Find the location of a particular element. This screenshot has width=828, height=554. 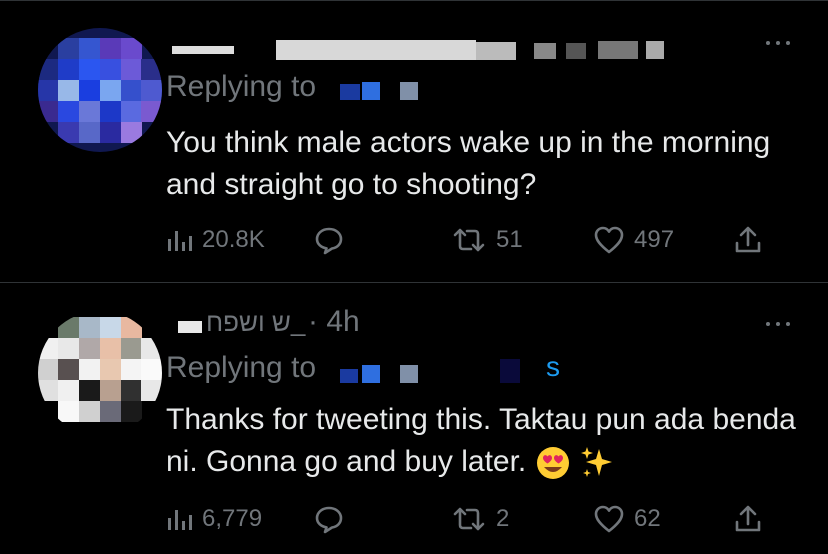

views-button: 6,779 is located at coordinates (214, 519).